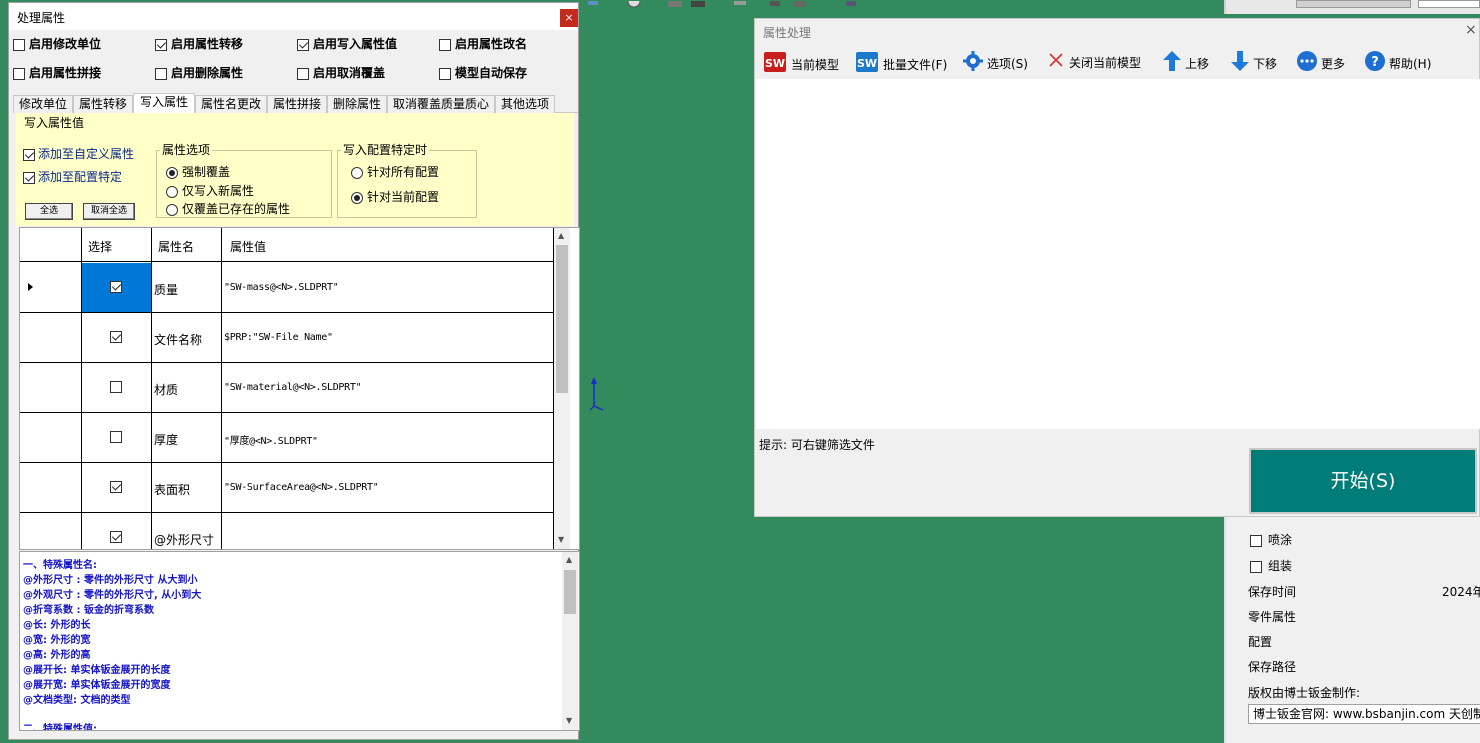 This screenshot has height=743, width=1480. Describe the element at coordinates (286, 531) in the screenshot. I see `table-row: @外形尺寸` at that location.